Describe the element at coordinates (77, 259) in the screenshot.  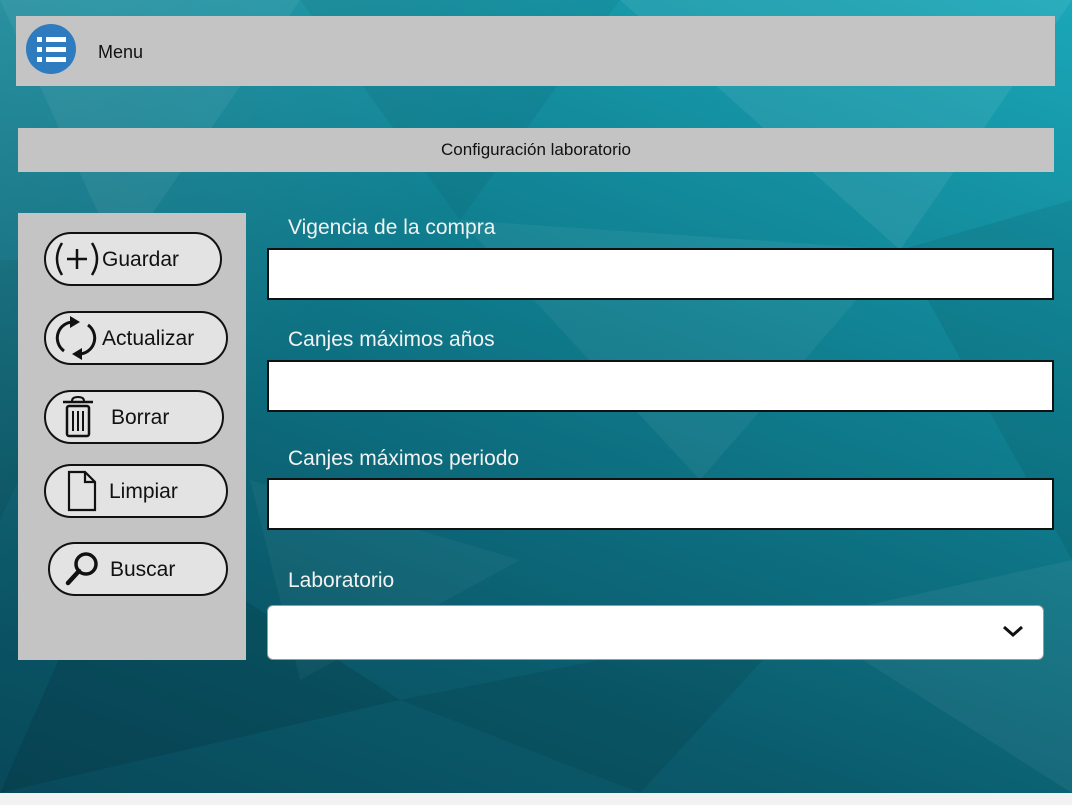
I see `add-circle-icon` at that location.